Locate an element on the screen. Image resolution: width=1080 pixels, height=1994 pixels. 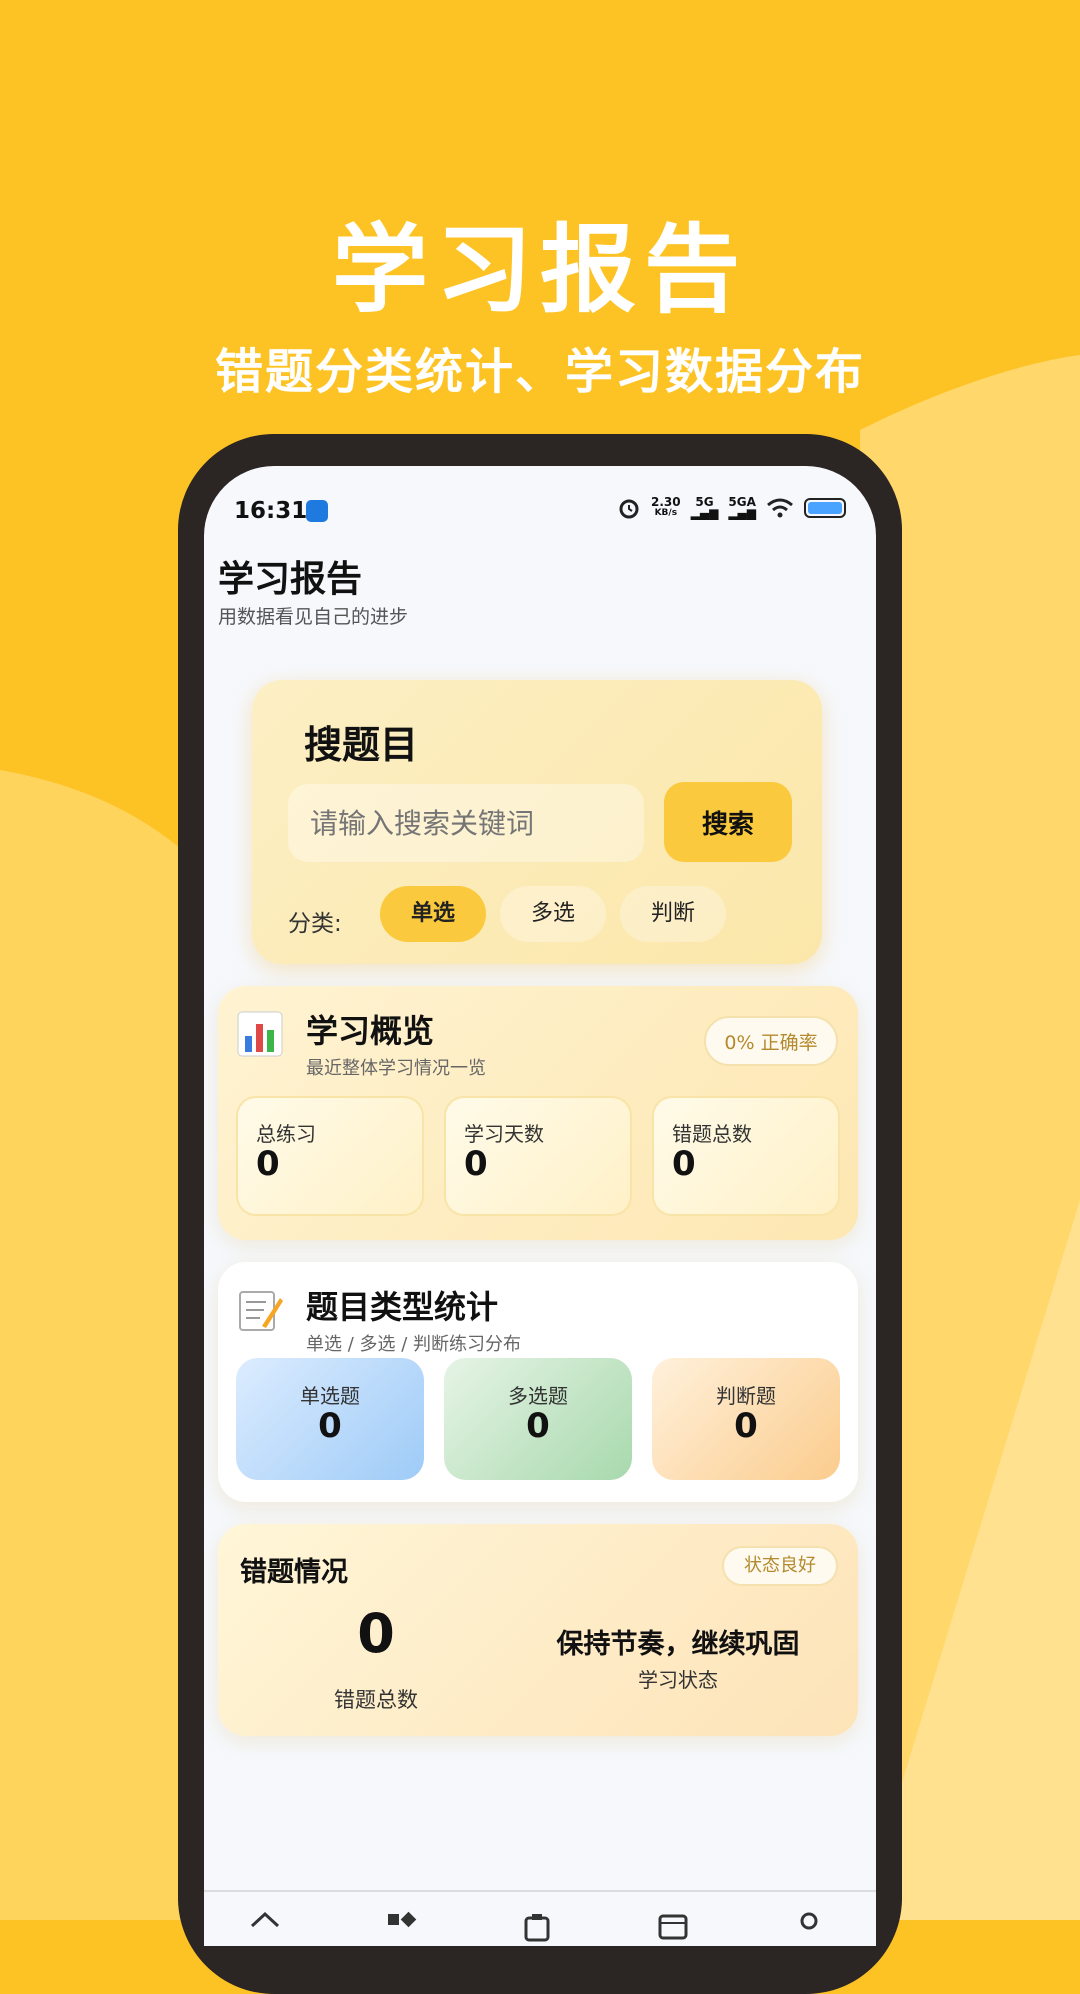
types-title: 题目类型统计 is located at coordinates (402, 1307).